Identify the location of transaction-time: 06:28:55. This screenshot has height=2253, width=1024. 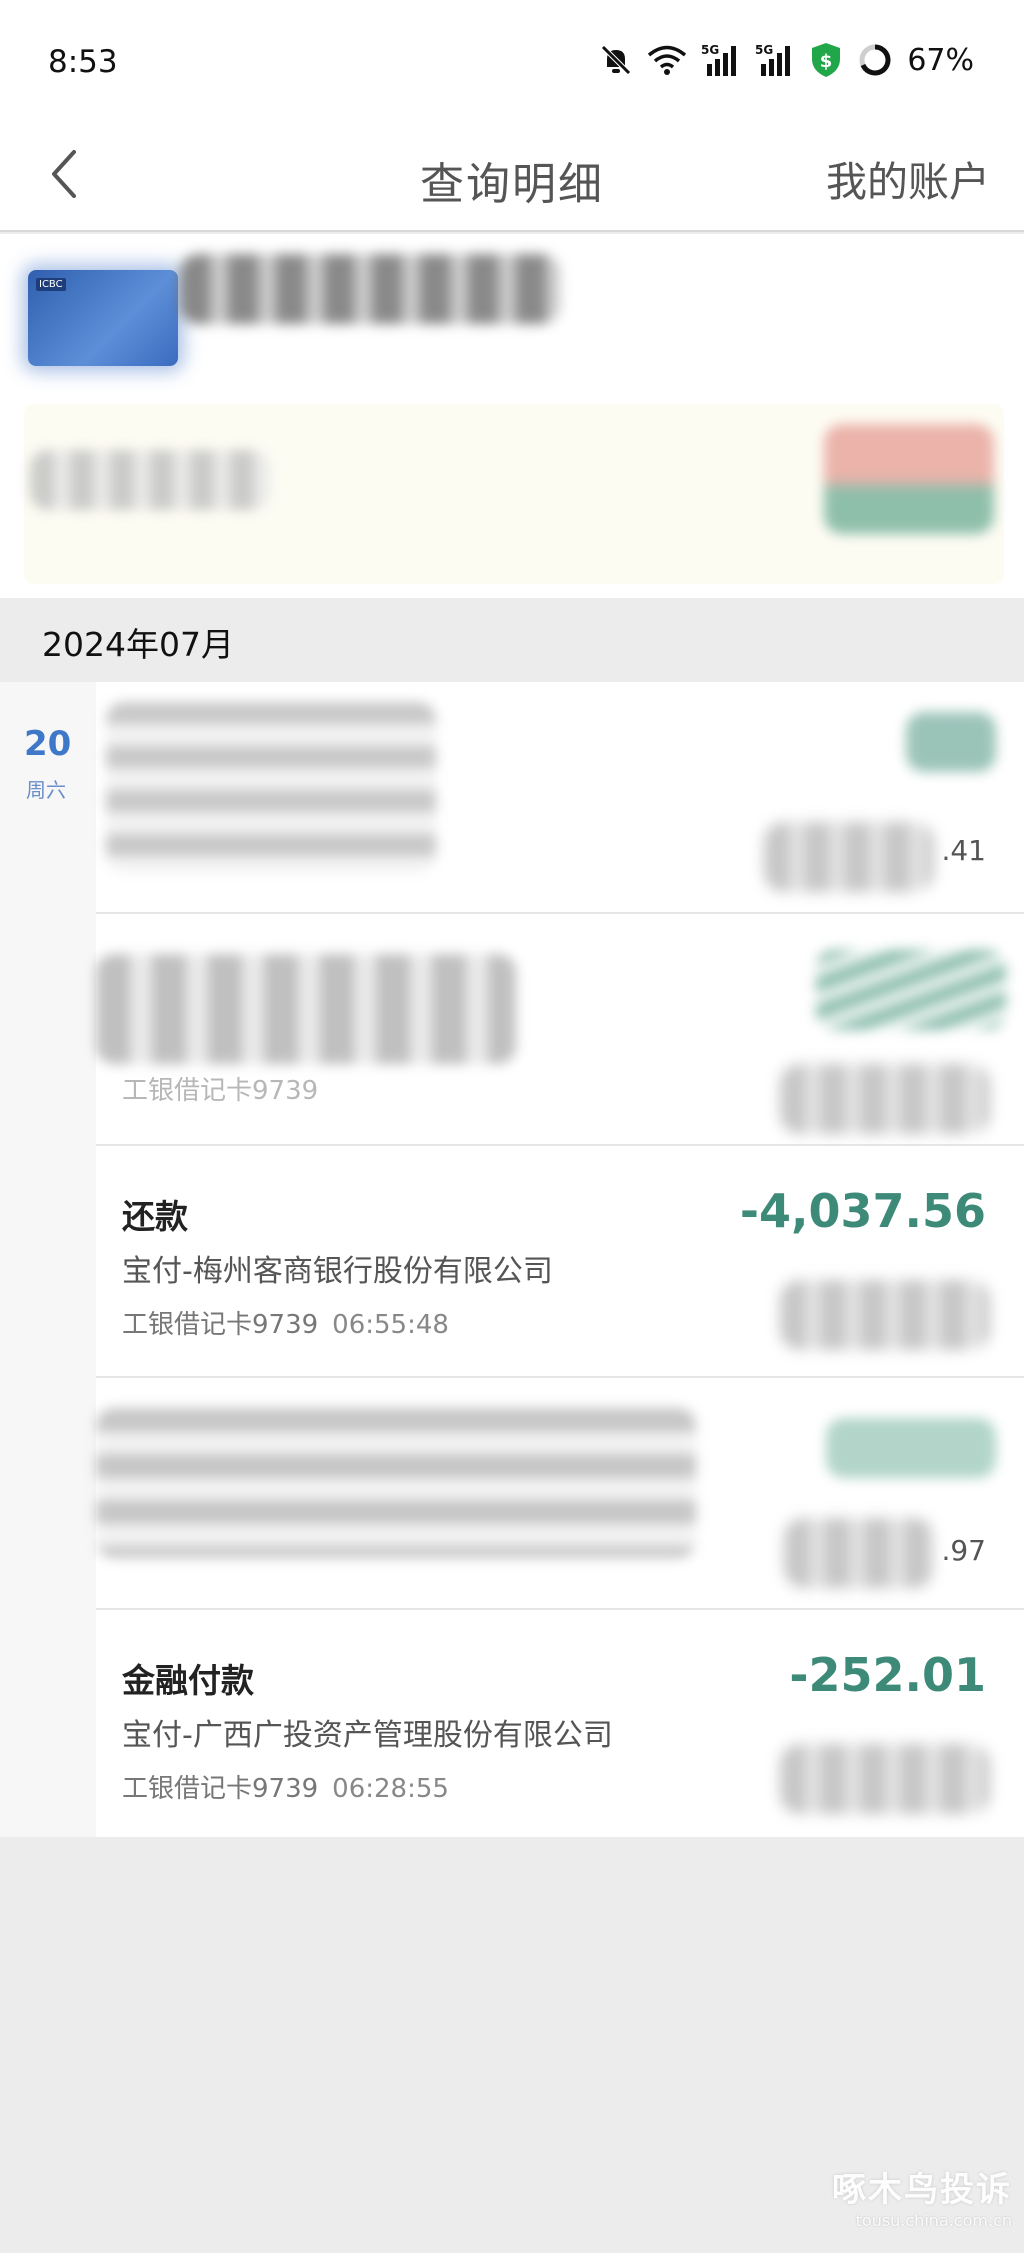
(390, 1789).